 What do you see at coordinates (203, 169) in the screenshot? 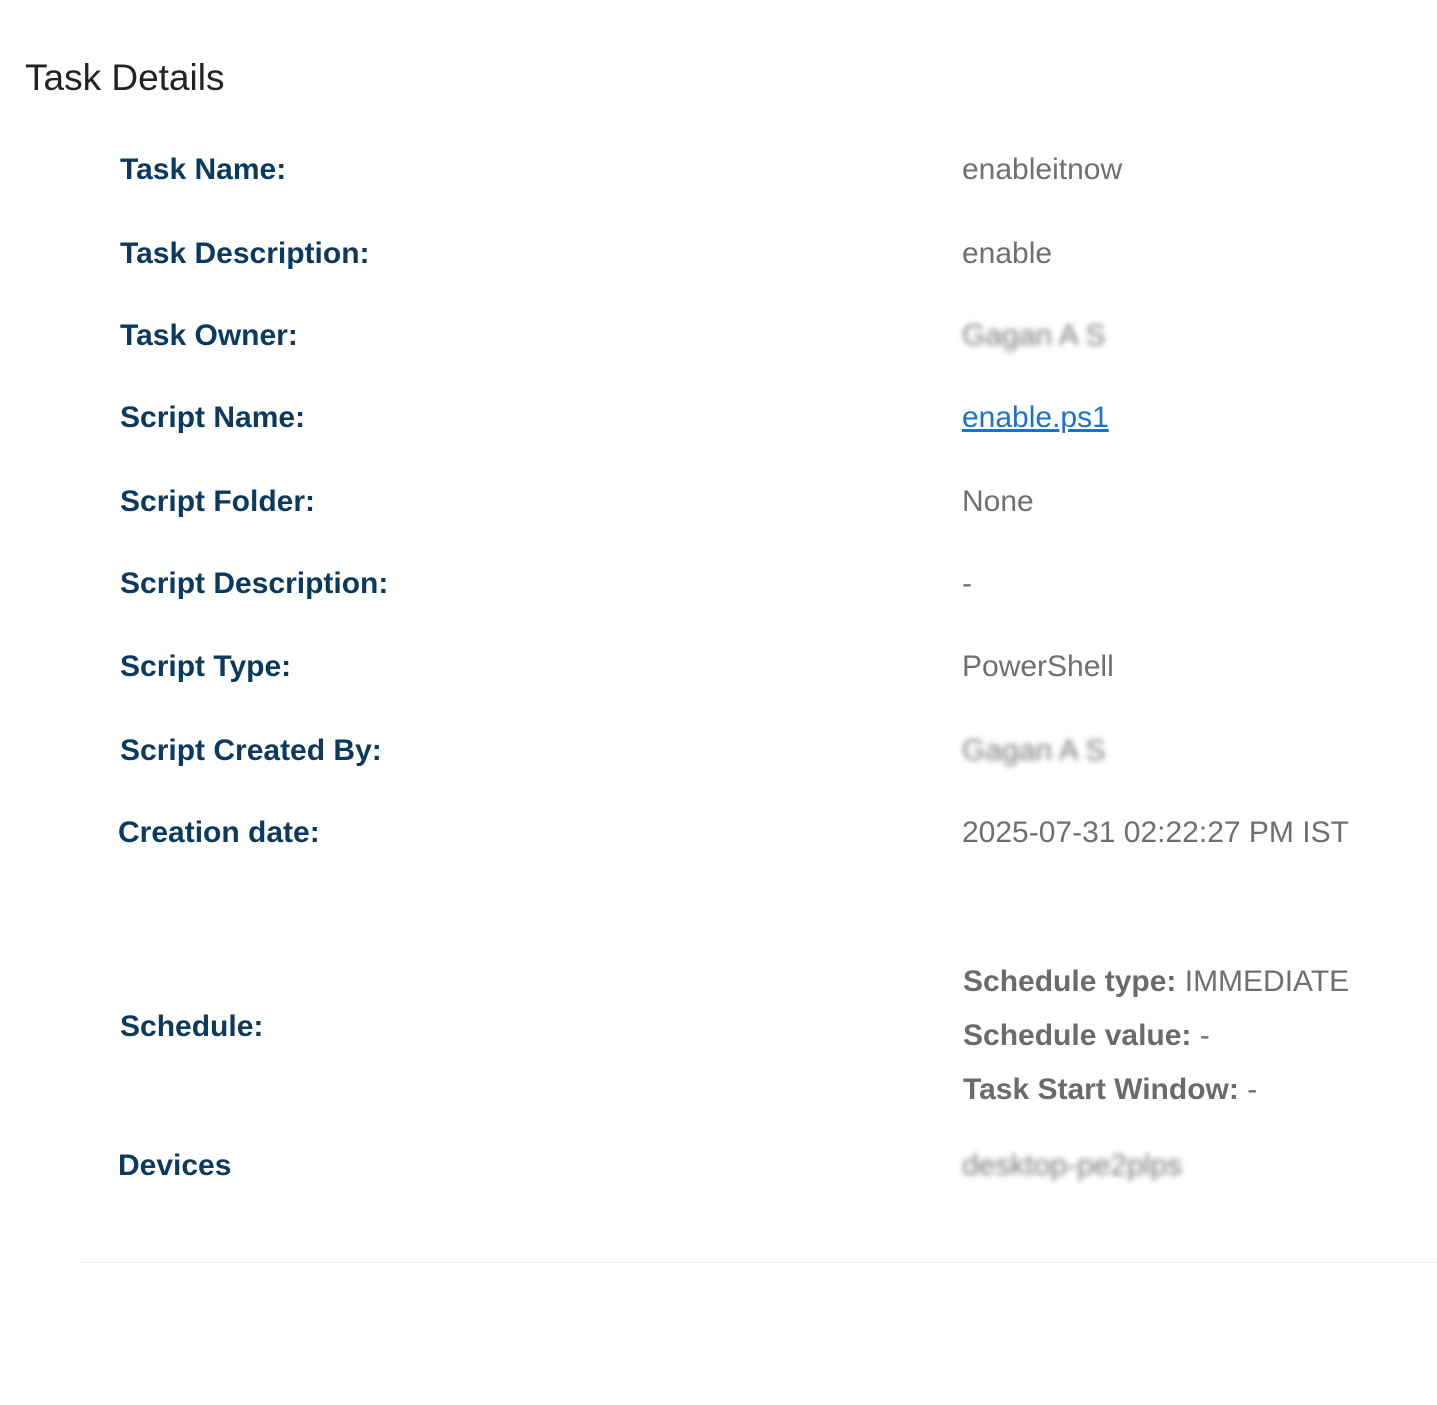
I see `task-name-label: Task Name:` at bounding box center [203, 169].